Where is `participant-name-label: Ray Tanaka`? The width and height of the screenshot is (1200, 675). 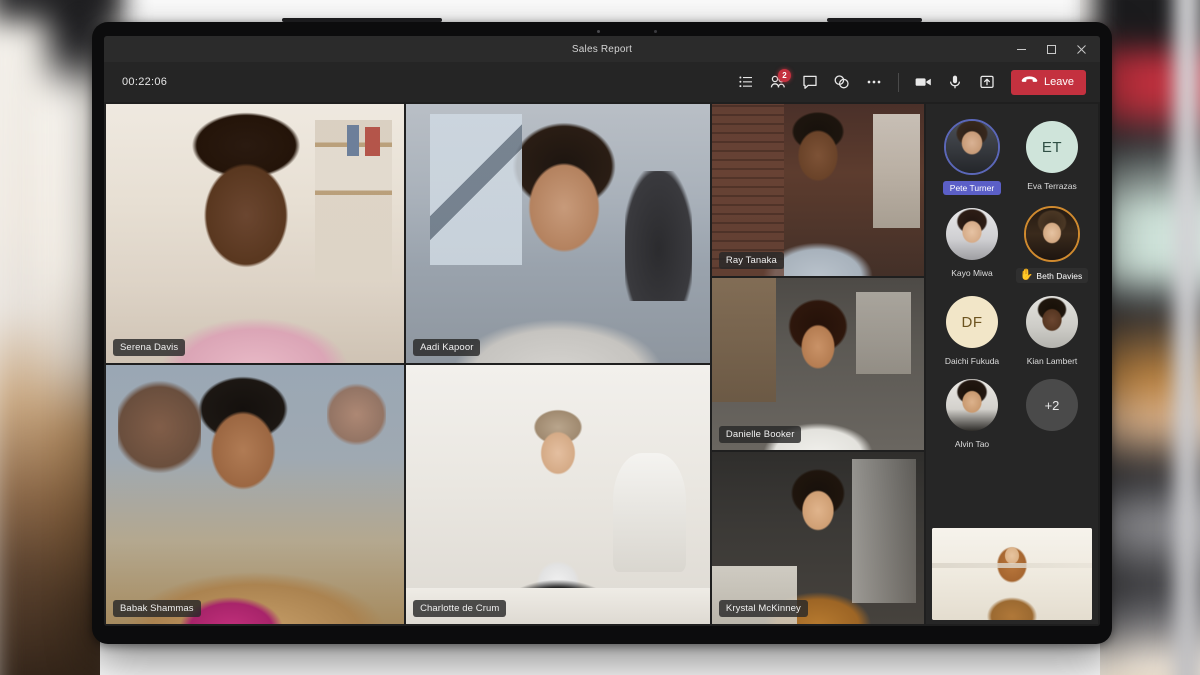 participant-name-label: Ray Tanaka is located at coordinates (751, 260).